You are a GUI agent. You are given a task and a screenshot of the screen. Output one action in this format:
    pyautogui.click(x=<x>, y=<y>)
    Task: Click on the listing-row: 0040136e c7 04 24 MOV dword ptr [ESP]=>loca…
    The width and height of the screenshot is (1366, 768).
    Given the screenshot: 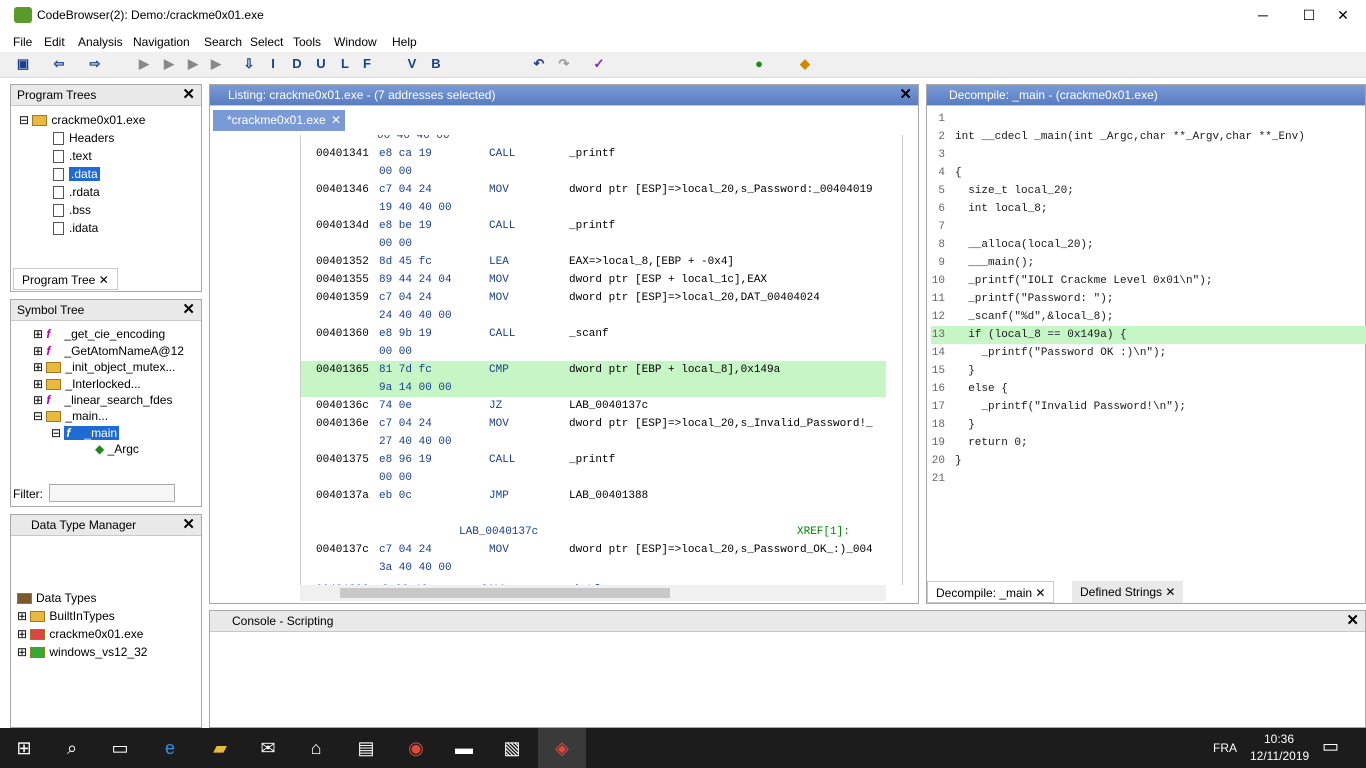 What is the action you would take?
    pyautogui.click(x=593, y=424)
    